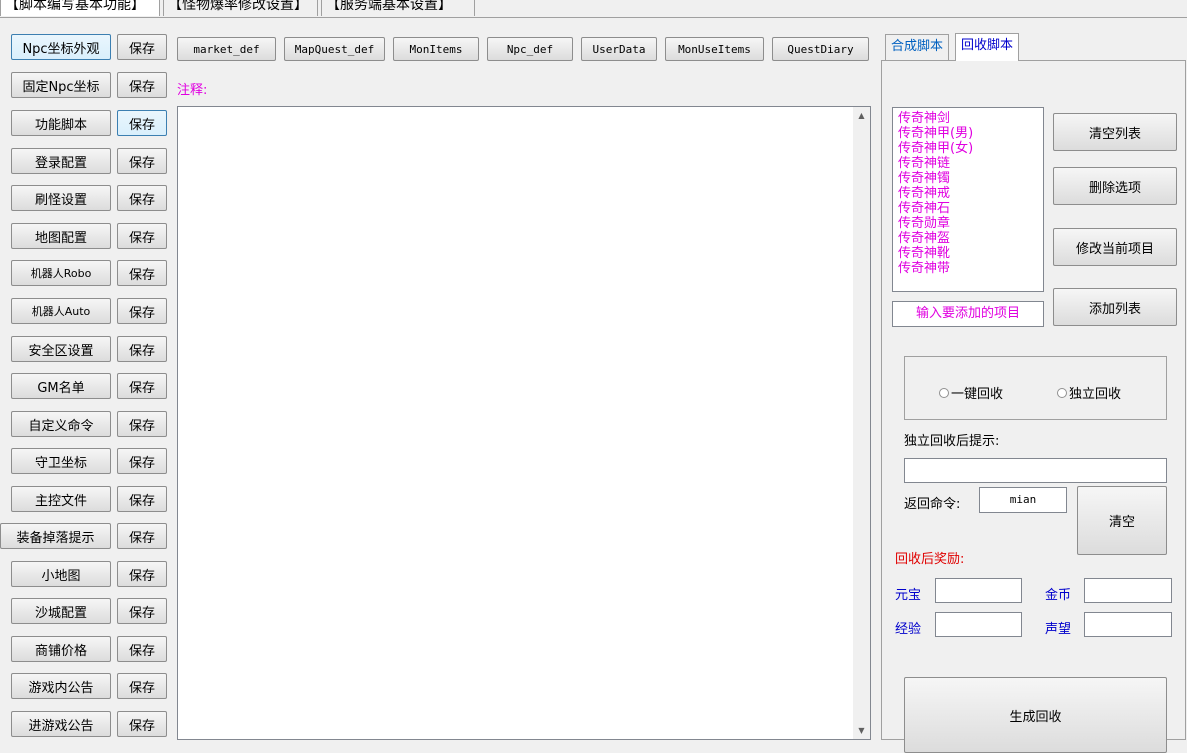 This screenshot has width=1187, height=753. What do you see at coordinates (952, 441) in the screenshot?
I see `after-tip-label: 独立回收后提示:` at bounding box center [952, 441].